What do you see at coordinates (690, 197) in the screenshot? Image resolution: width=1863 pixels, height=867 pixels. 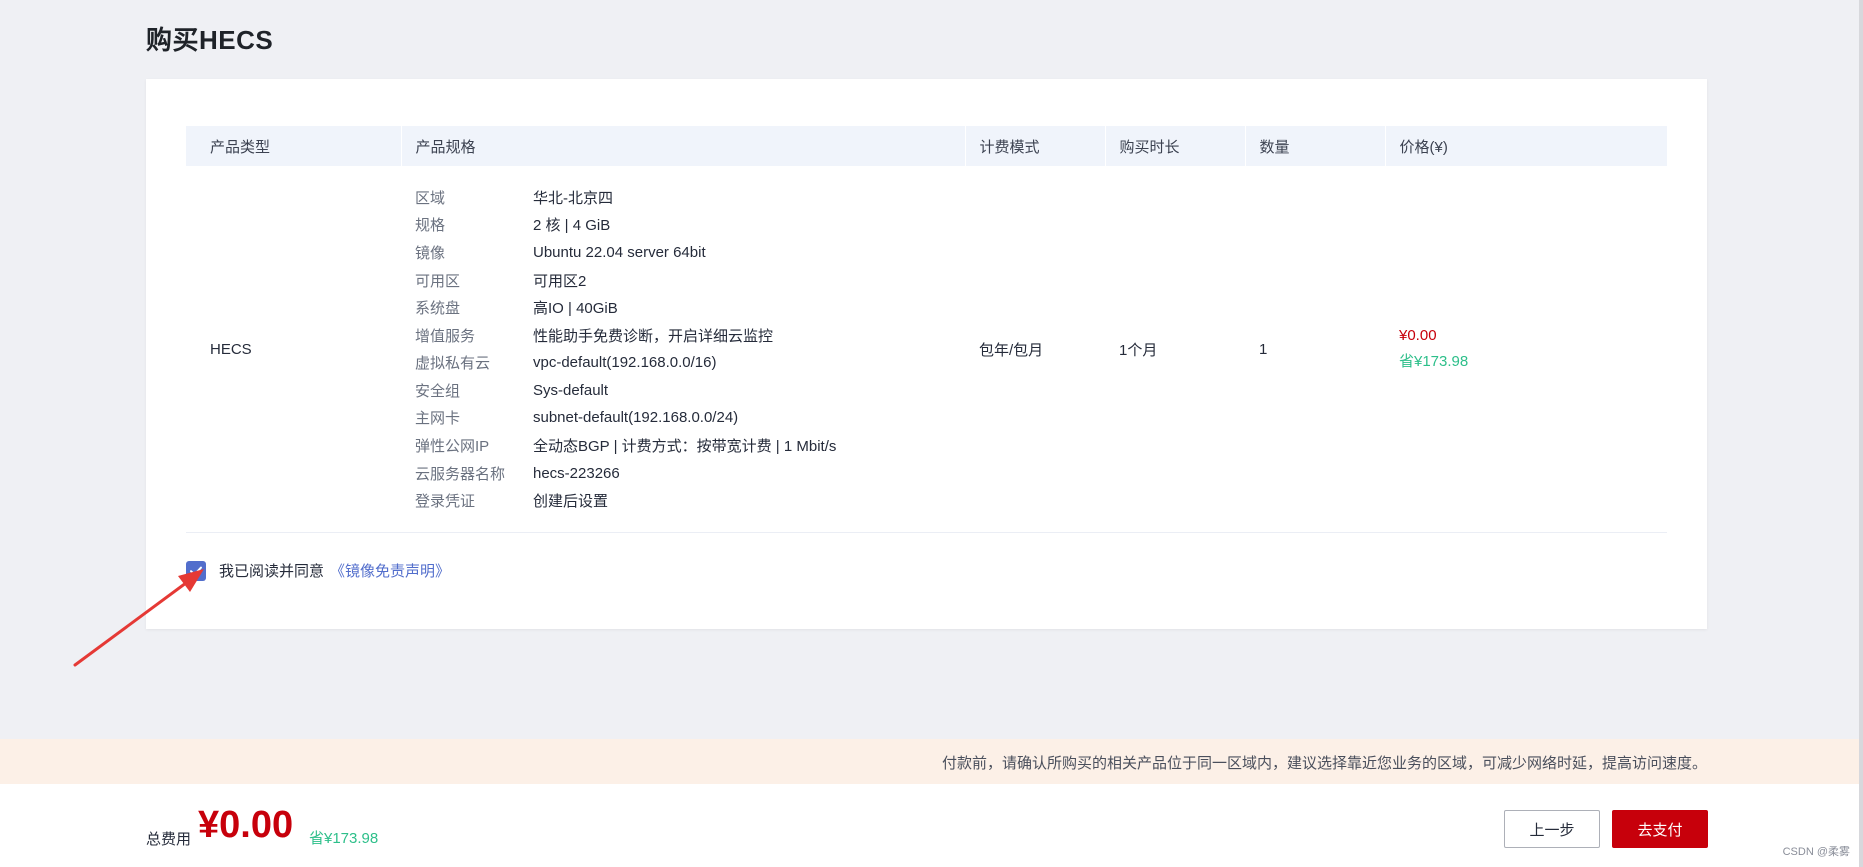 I see `spec-row: 区域 华北-北京四` at bounding box center [690, 197].